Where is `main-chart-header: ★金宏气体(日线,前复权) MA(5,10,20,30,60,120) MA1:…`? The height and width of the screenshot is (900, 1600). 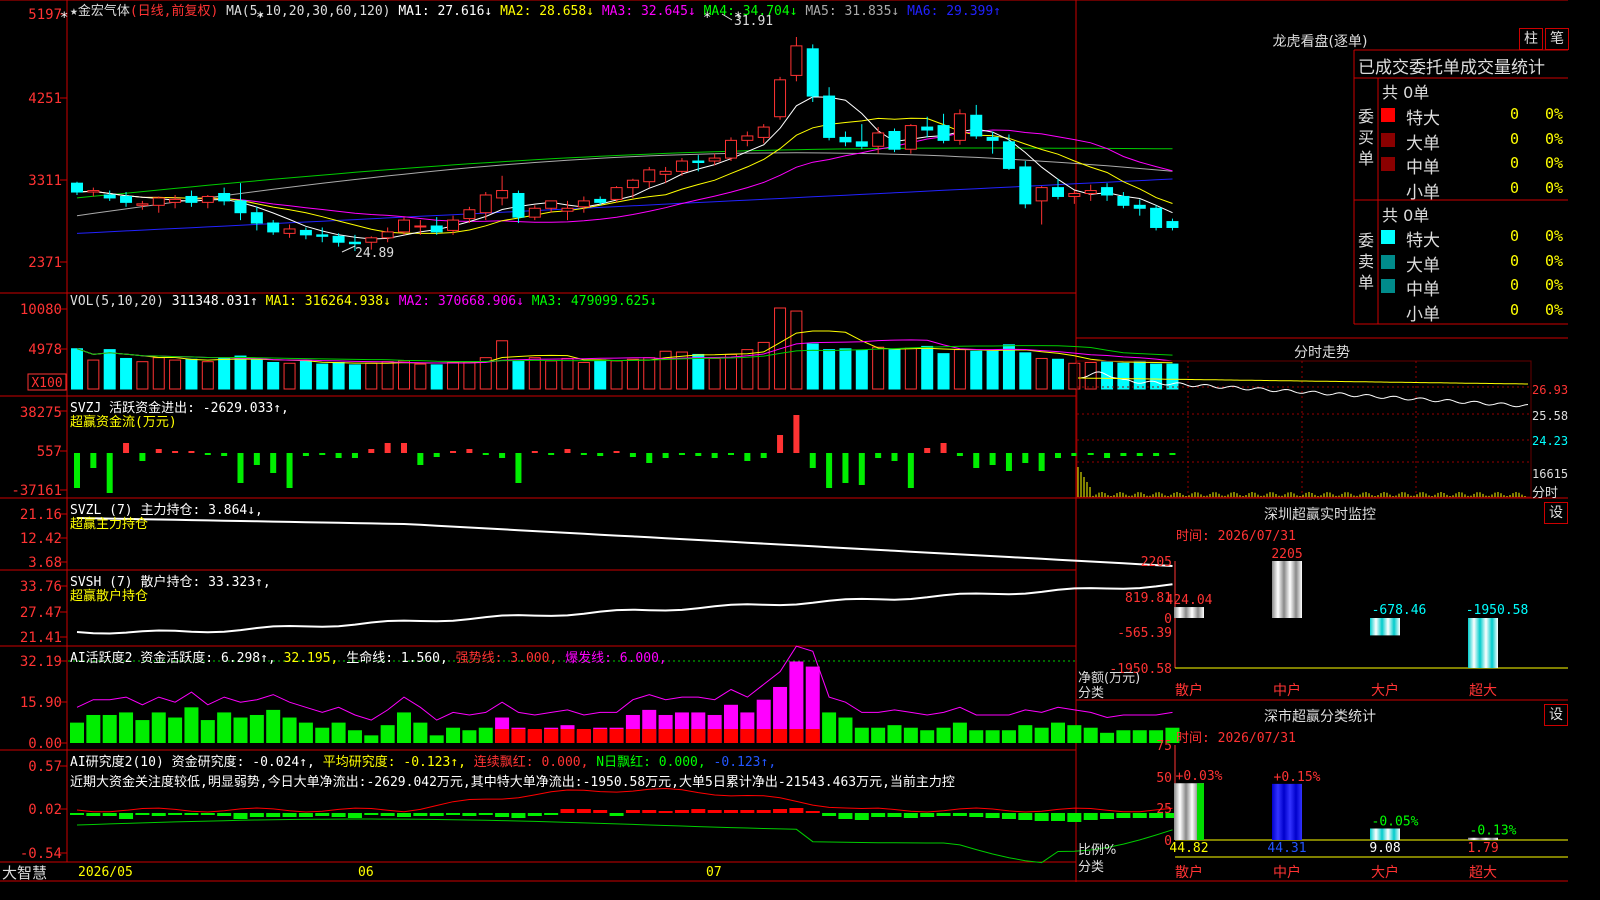 main-chart-header: ★金宏气体(日线,前复权) MA(5,10,20,30,60,120) MA1:… is located at coordinates (535, 9).